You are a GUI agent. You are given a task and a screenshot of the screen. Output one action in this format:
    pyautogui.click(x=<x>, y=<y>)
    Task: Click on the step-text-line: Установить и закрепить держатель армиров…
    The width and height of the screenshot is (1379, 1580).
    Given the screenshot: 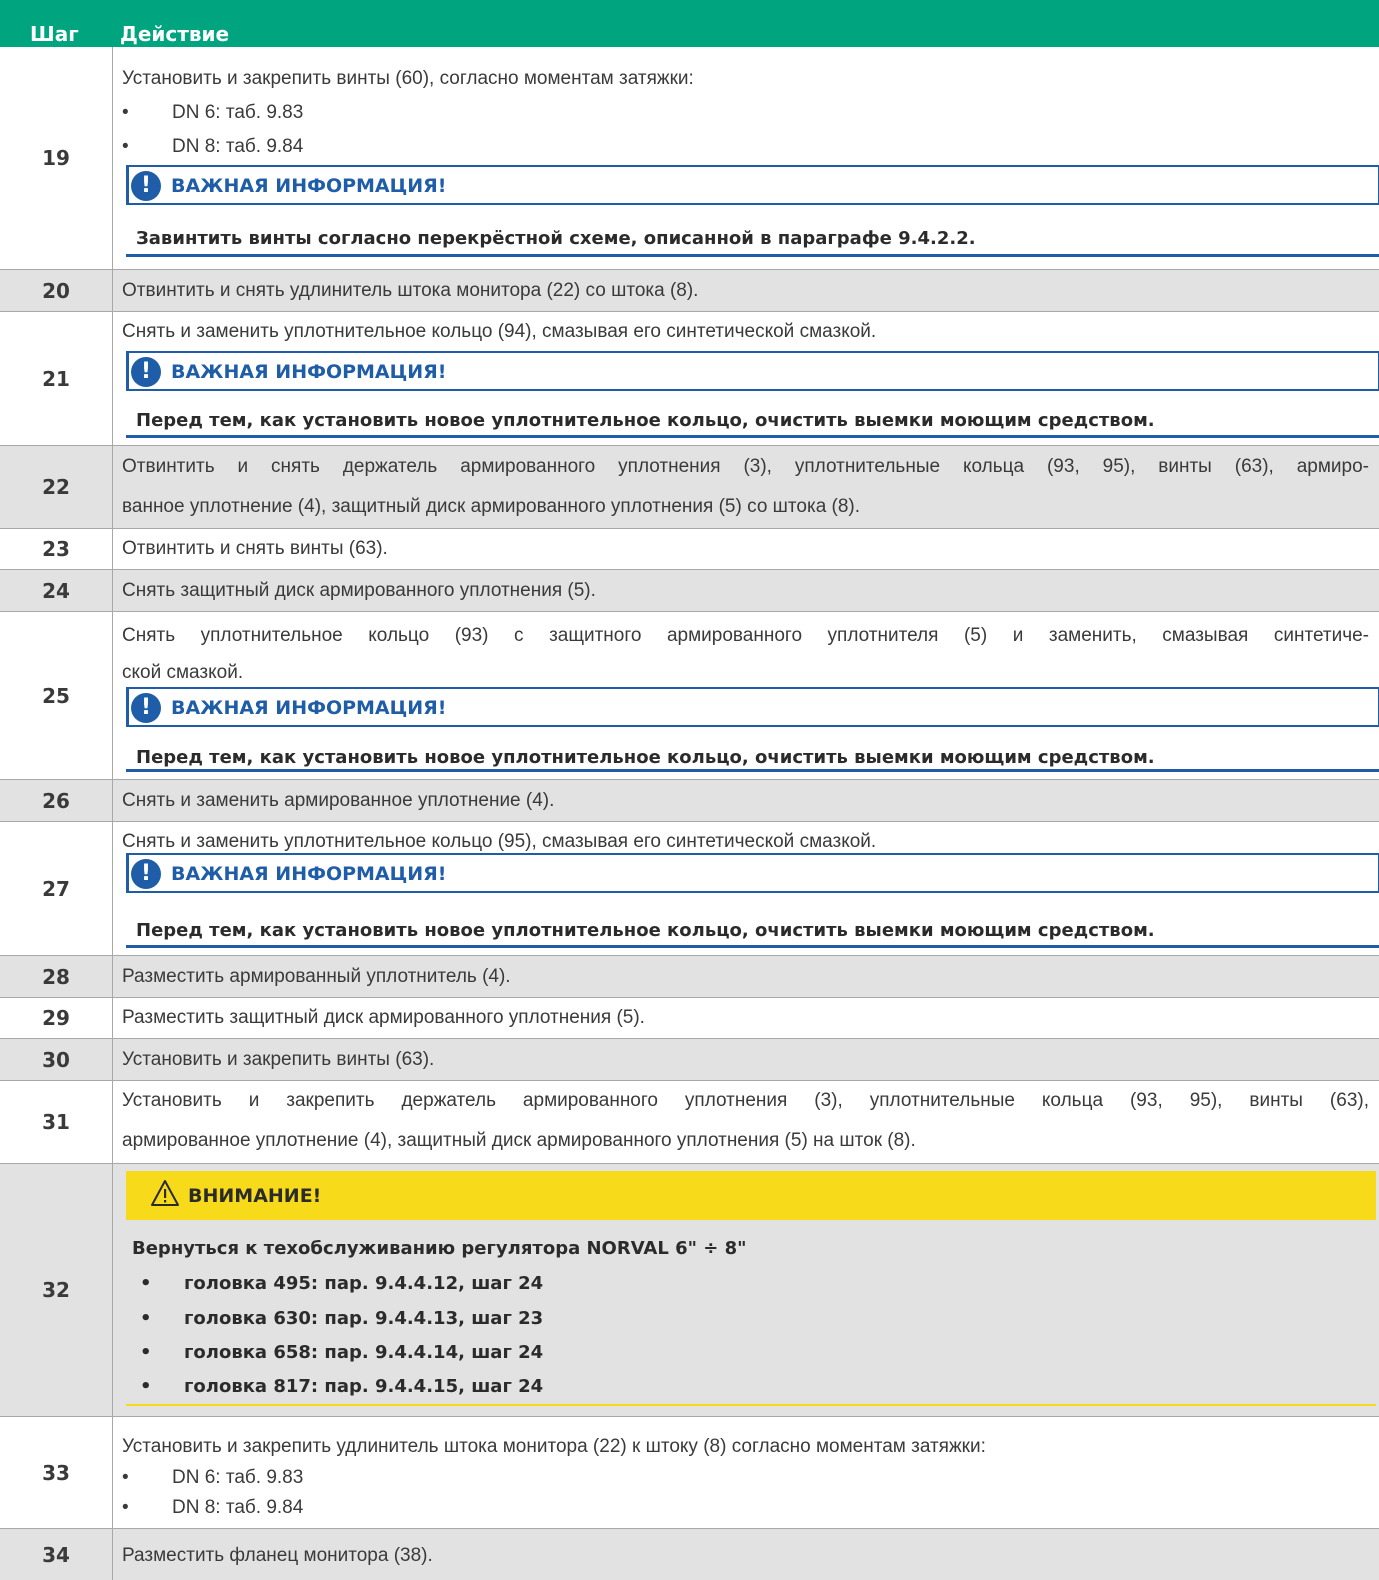 What is the action you would take?
    pyautogui.click(x=745, y=1100)
    